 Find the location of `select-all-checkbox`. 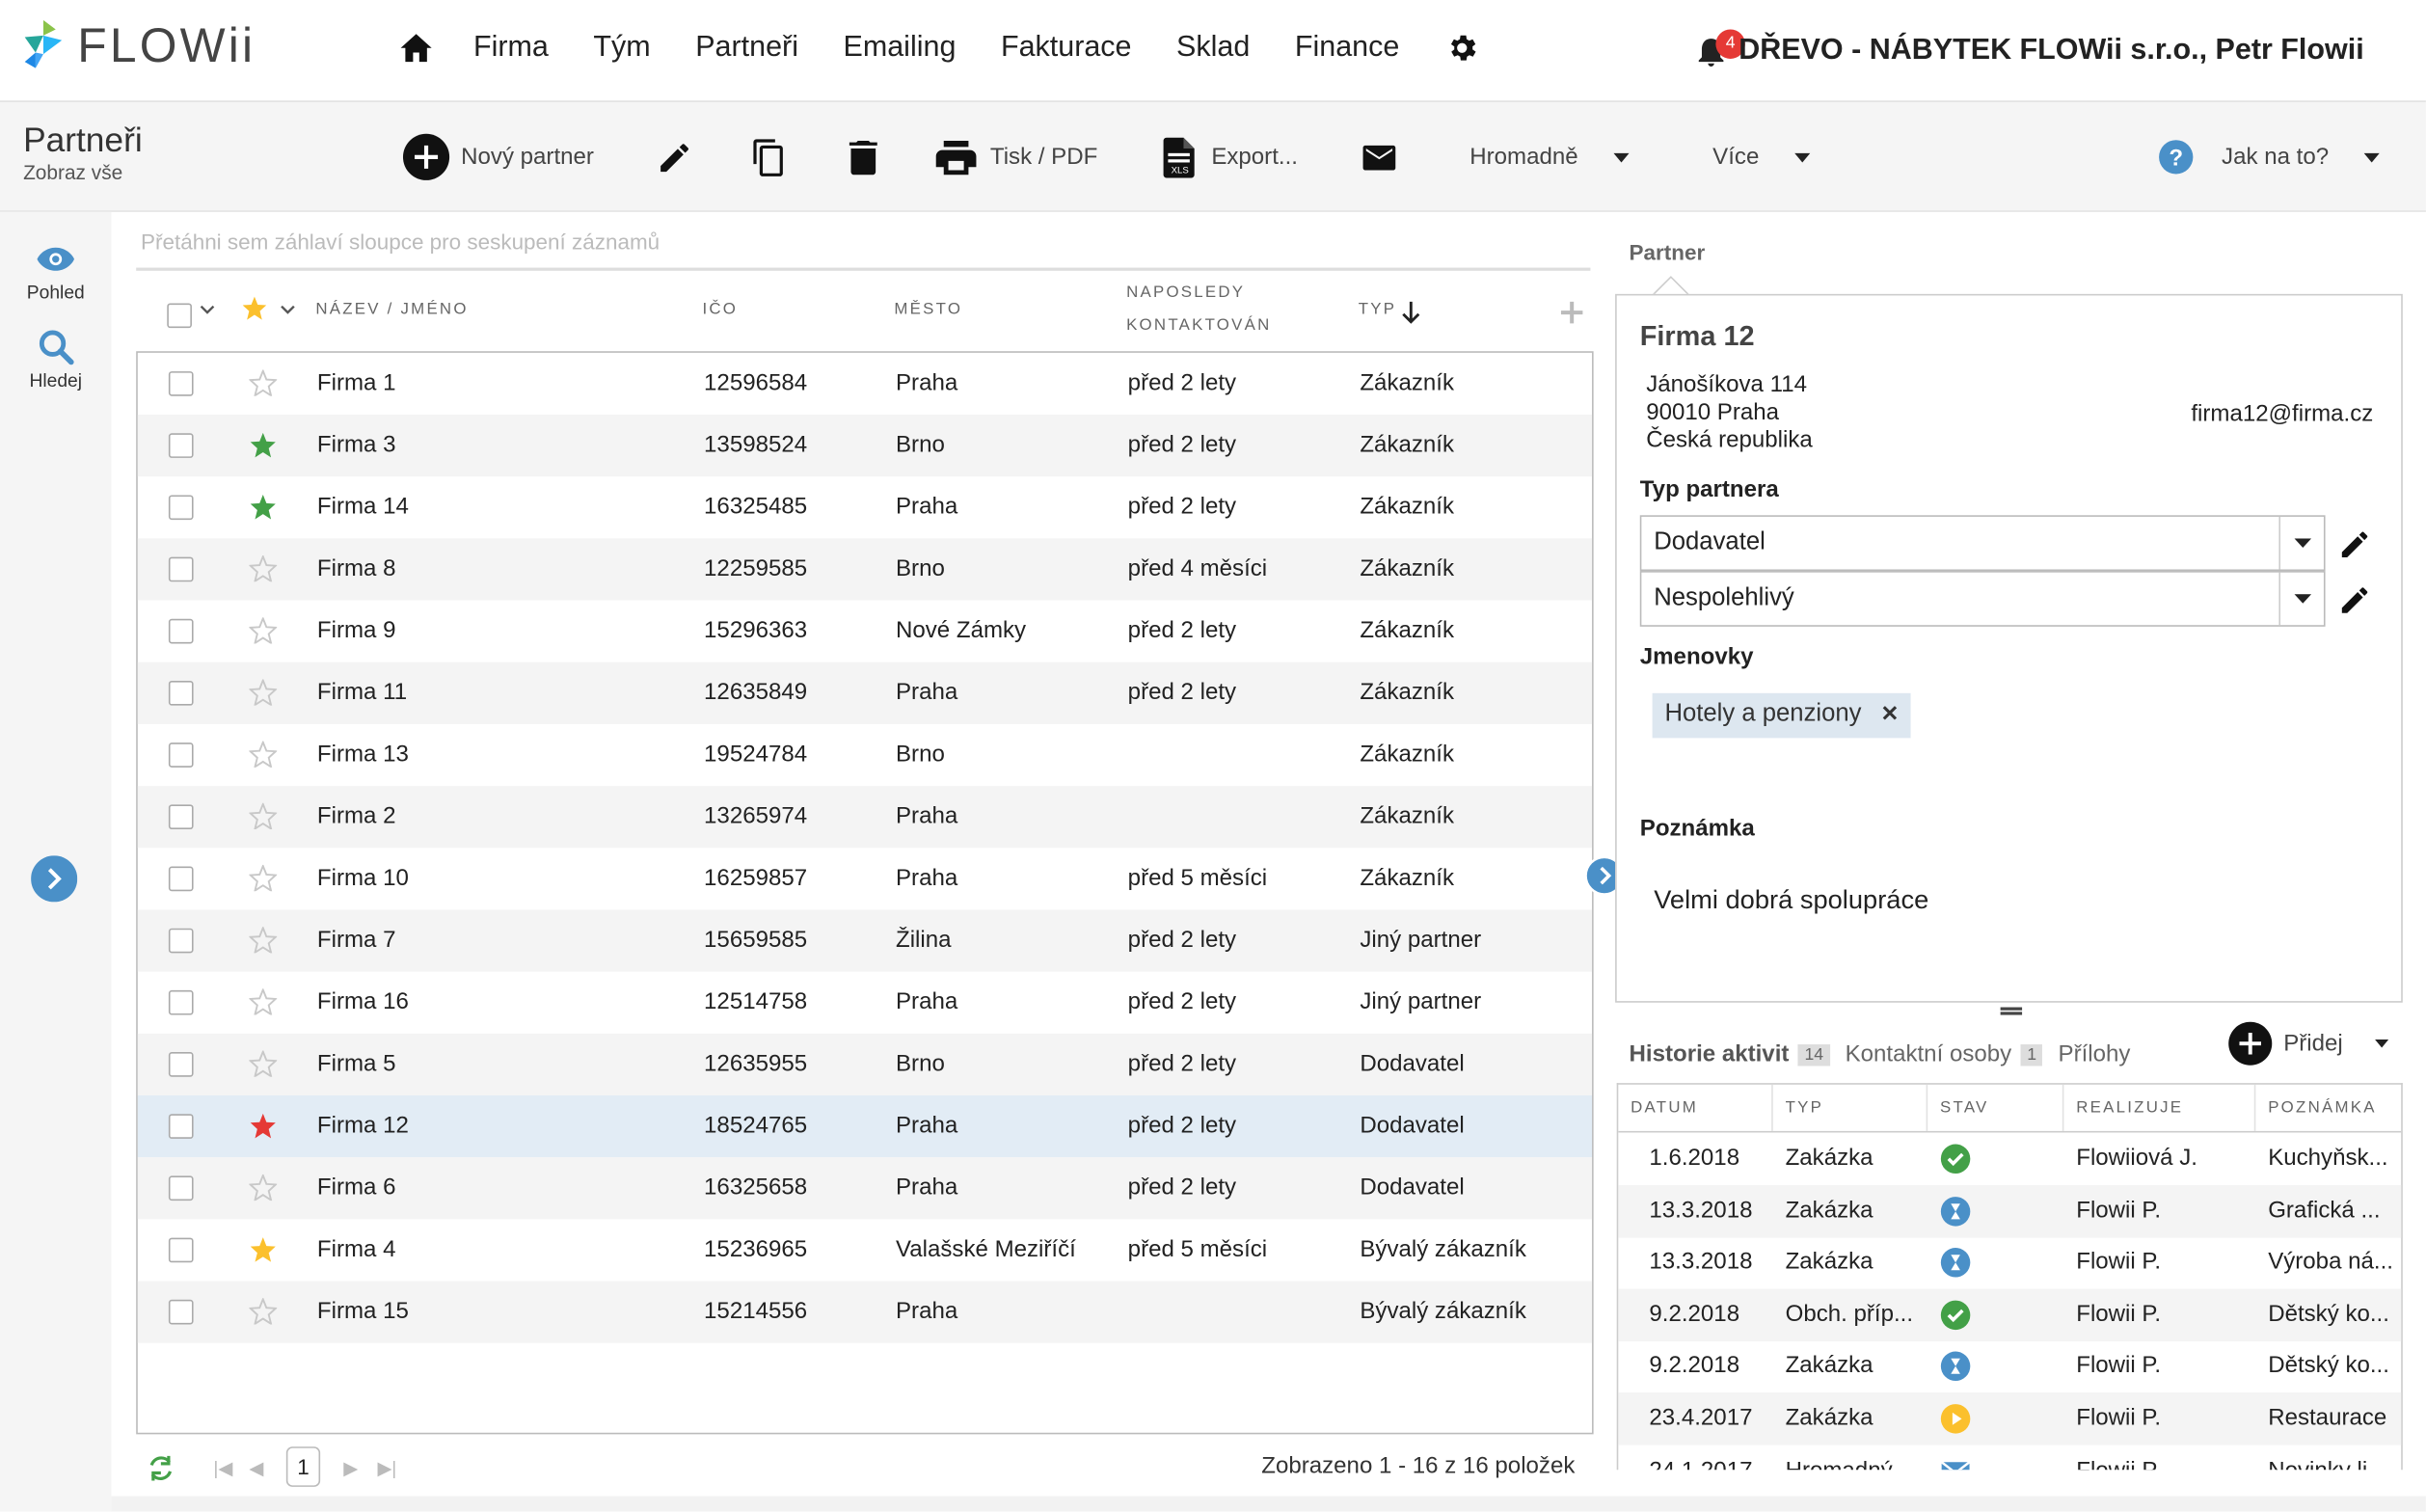

select-all-checkbox is located at coordinates (179, 316).